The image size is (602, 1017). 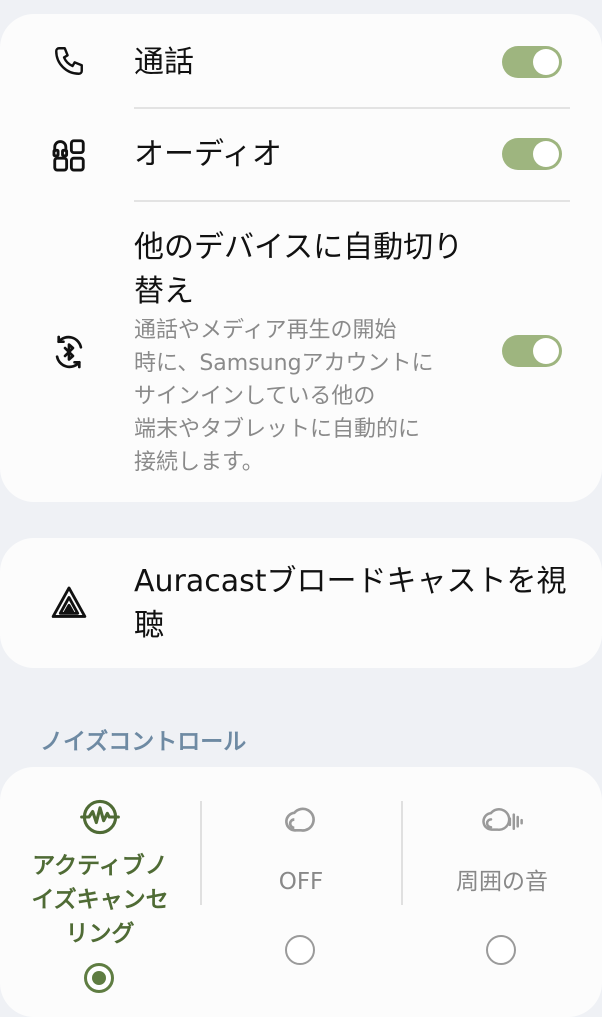 I want to click on auto-switch-description-line: 接続します。, so click(x=199, y=462).